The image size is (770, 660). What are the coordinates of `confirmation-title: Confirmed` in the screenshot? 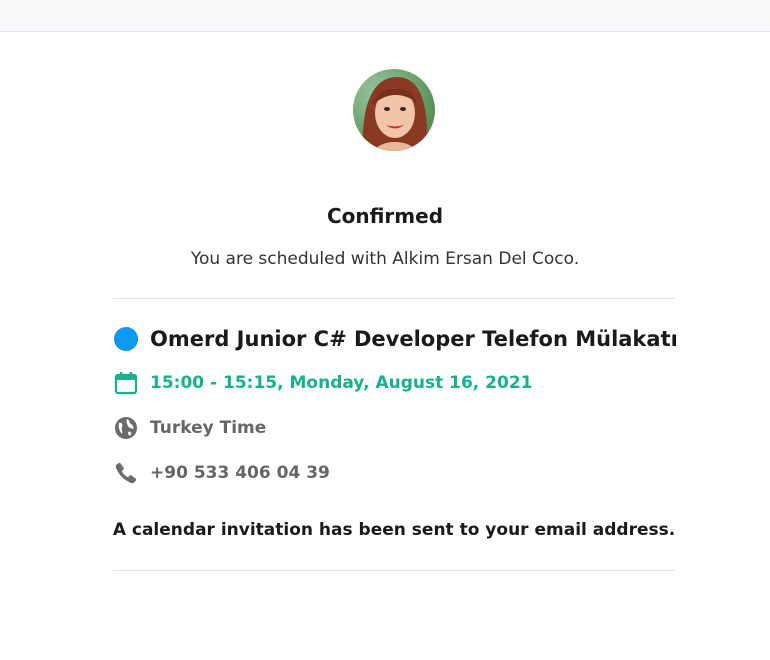 It's located at (385, 216).